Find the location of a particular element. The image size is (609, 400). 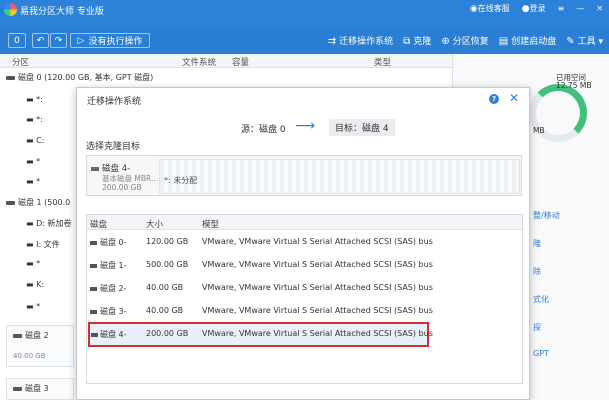

unallocated-label: *: 未分配 is located at coordinates (181, 180).